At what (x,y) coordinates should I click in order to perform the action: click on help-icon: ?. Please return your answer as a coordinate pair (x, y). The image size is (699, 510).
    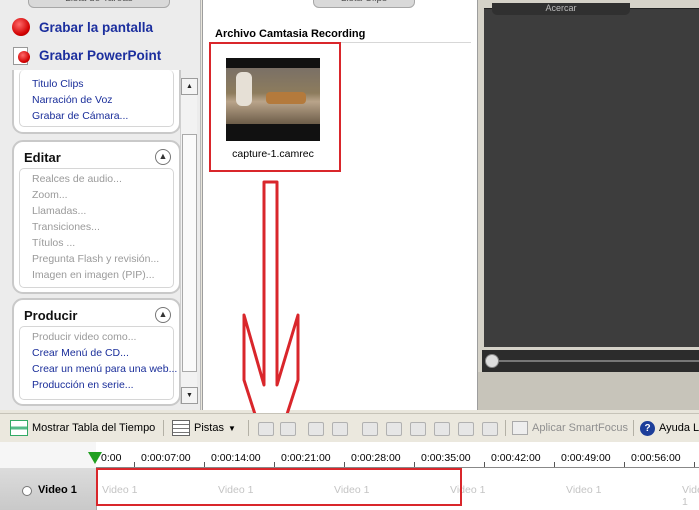
    Looking at the image, I should click on (647, 428).